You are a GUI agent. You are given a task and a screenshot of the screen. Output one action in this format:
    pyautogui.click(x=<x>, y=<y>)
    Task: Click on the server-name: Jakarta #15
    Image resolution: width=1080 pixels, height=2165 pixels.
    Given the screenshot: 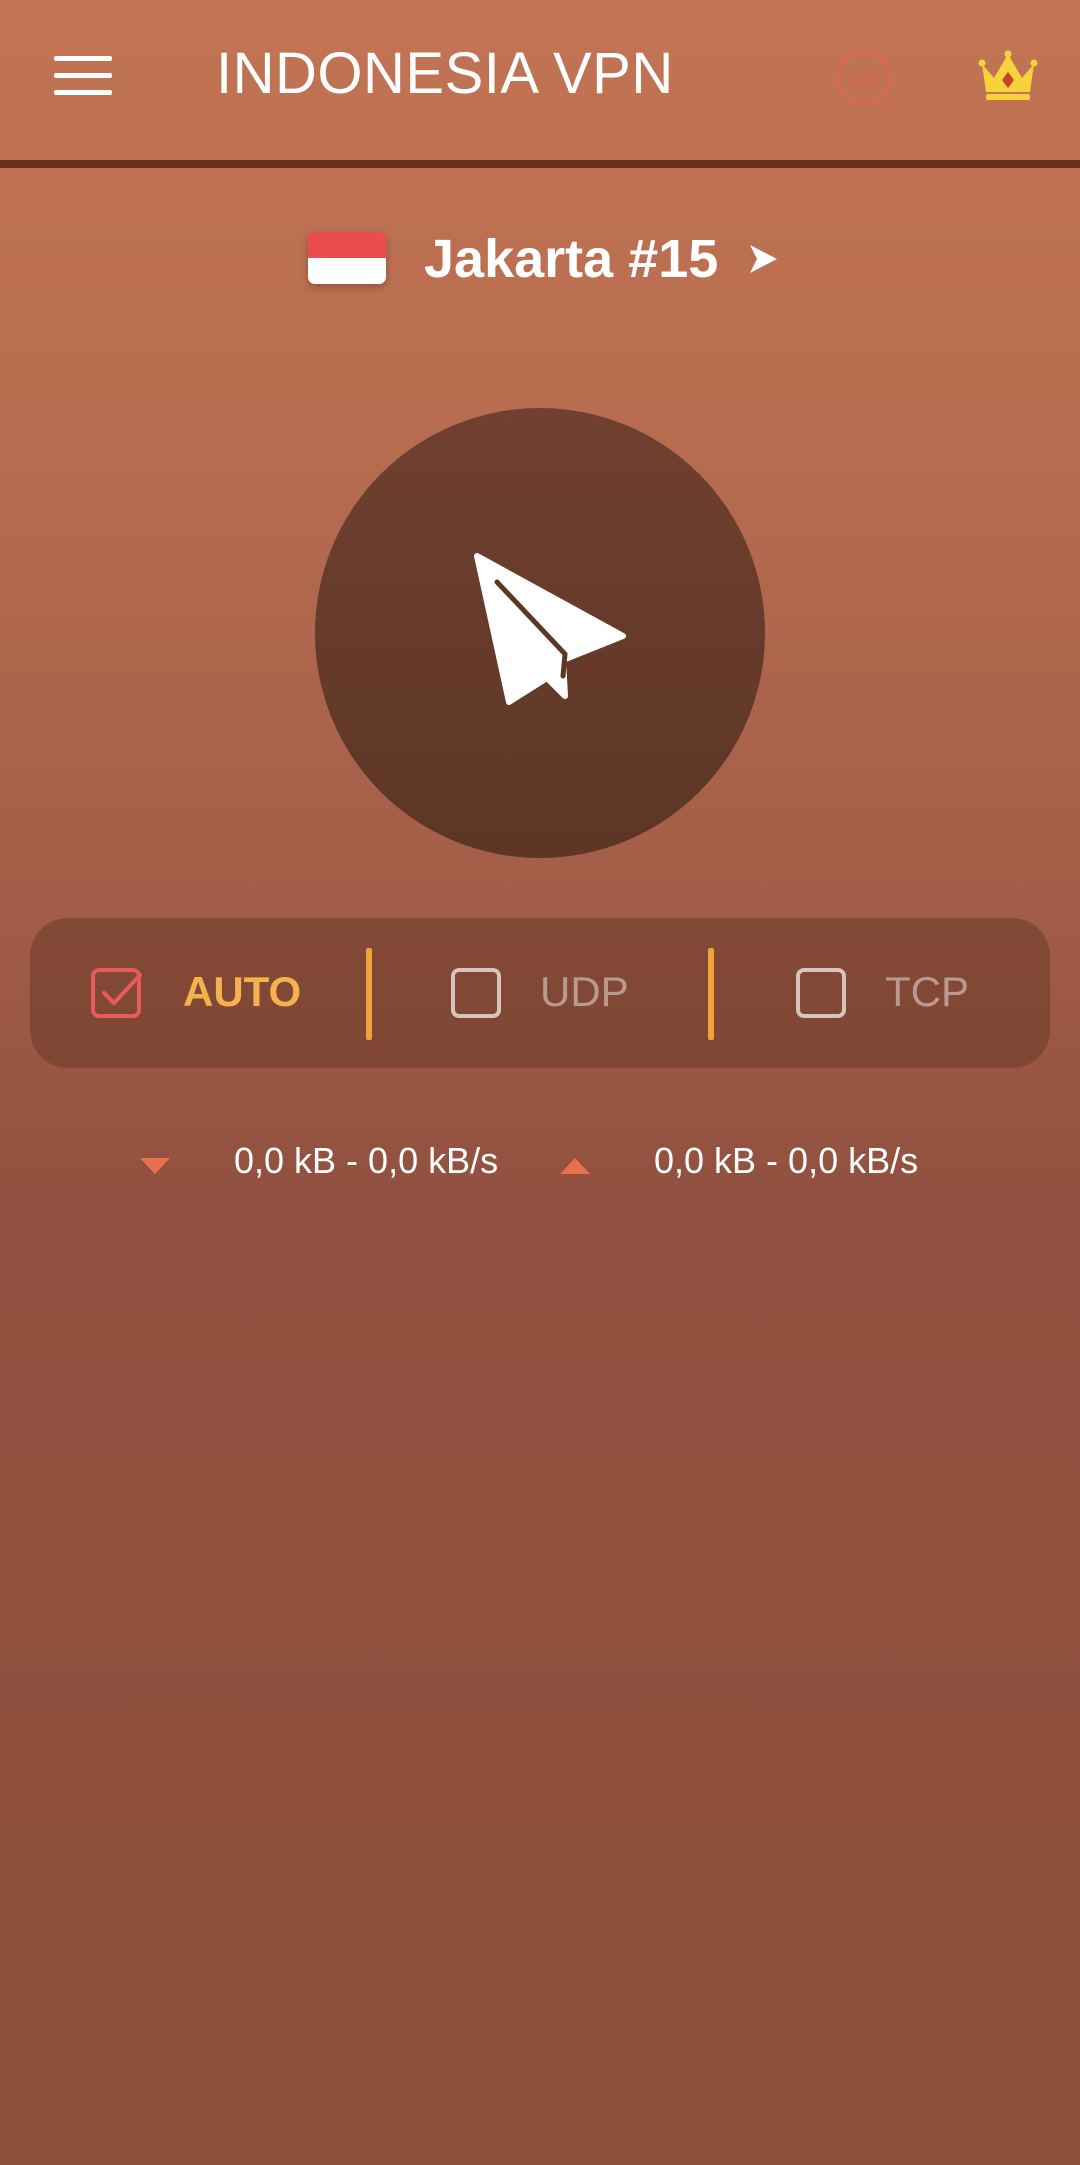 What is the action you would take?
    pyautogui.click(x=571, y=259)
    